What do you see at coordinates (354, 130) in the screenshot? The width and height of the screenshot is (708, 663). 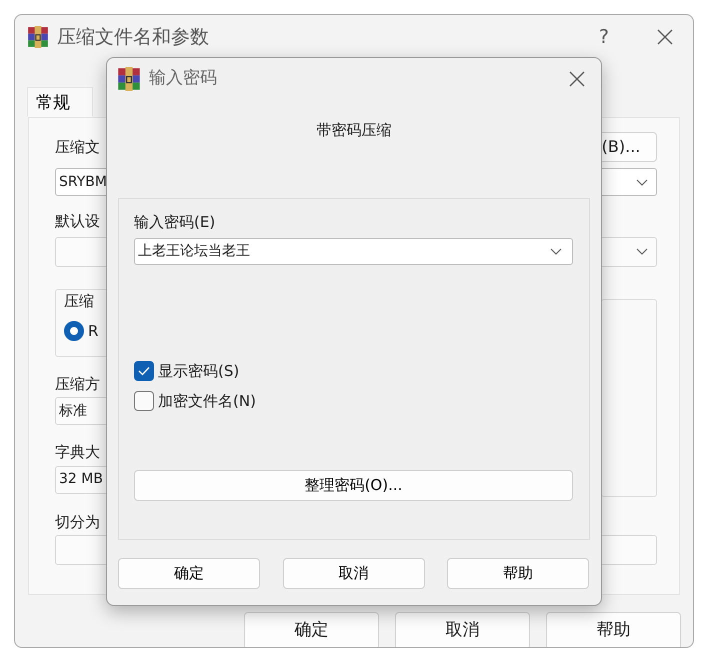 I see `dialog-heading: 带密码压缩` at bounding box center [354, 130].